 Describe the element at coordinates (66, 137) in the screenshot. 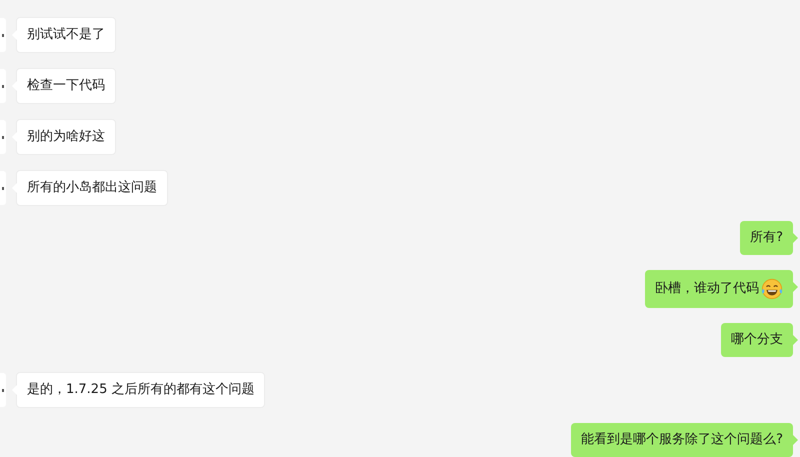

I see `message-text: 别的为啥好这` at that location.